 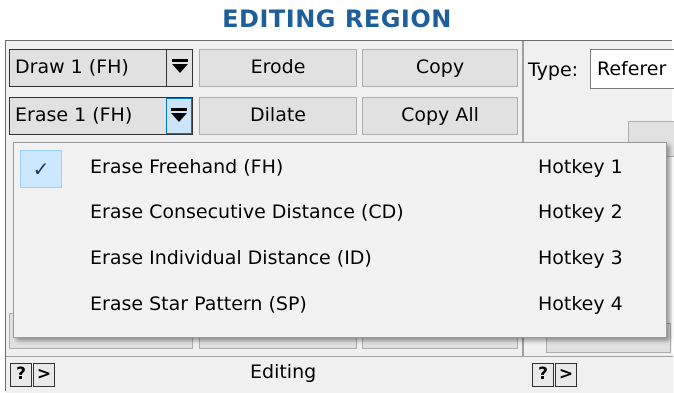 I want to click on menu-item-label: Erase Individual Distance (ID), so click(x=231, y=258).